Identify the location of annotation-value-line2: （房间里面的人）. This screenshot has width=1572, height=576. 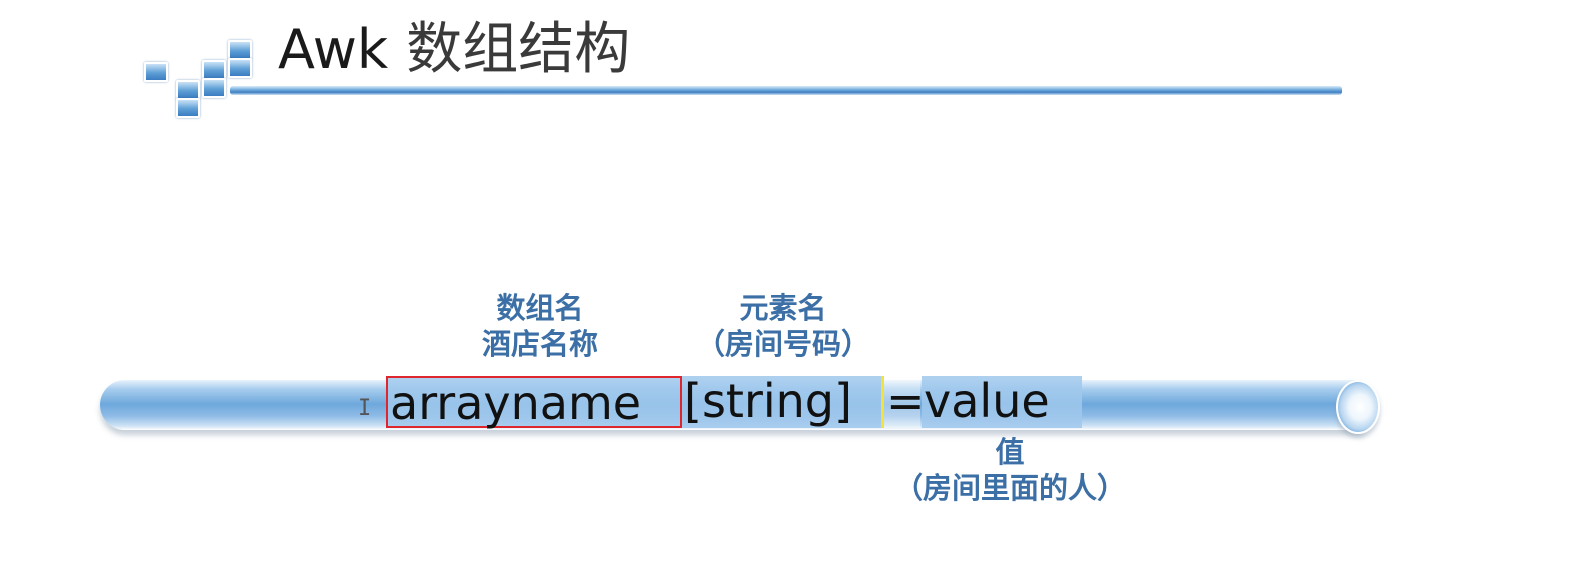
(1009, 488).